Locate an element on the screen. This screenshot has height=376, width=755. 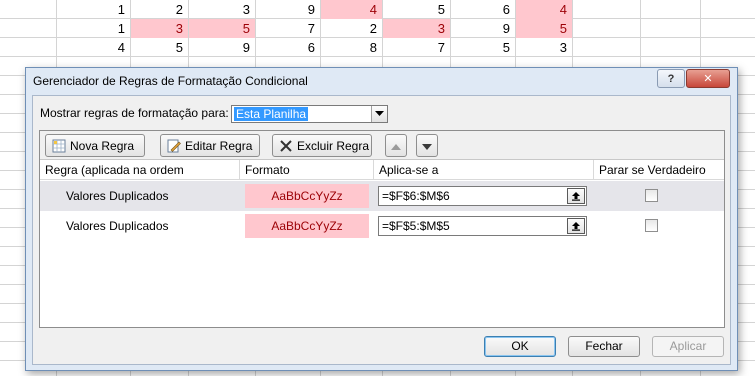
delete-rule-button: Excluir Regra is located at coordinates (322, 145).